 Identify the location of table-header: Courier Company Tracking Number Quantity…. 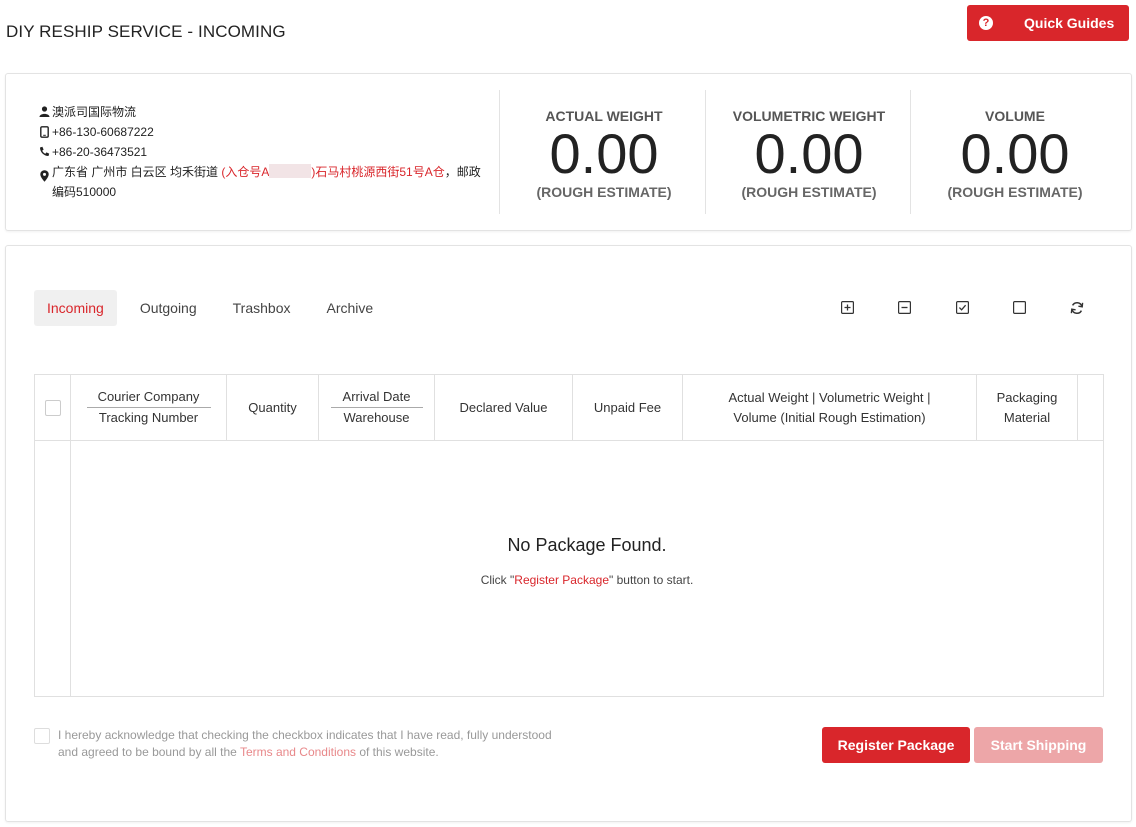
(569, 408).